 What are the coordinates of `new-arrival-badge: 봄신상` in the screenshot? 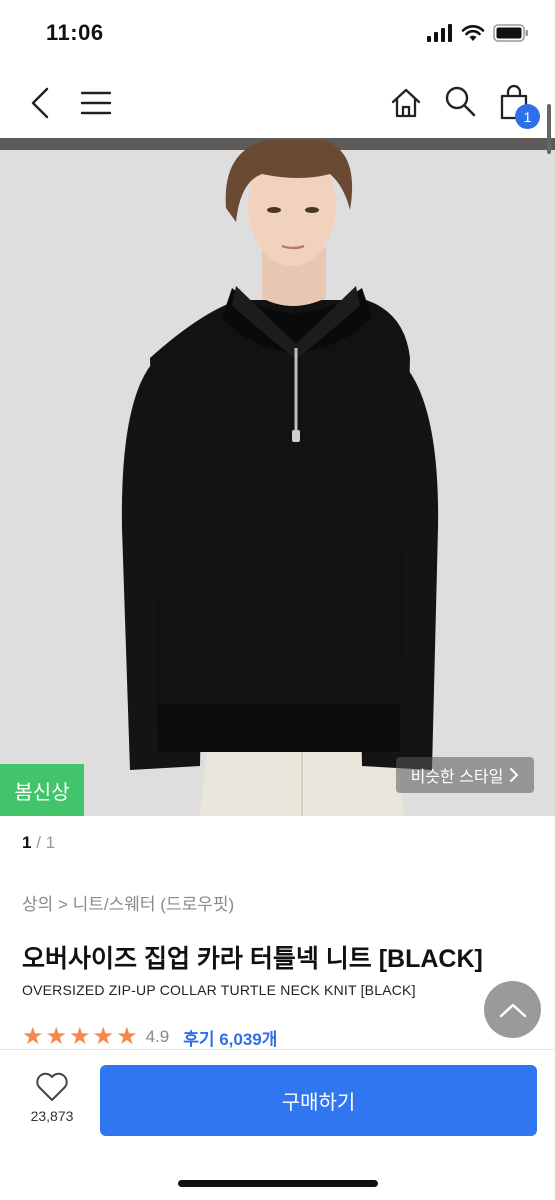 It's located at (42, 790).